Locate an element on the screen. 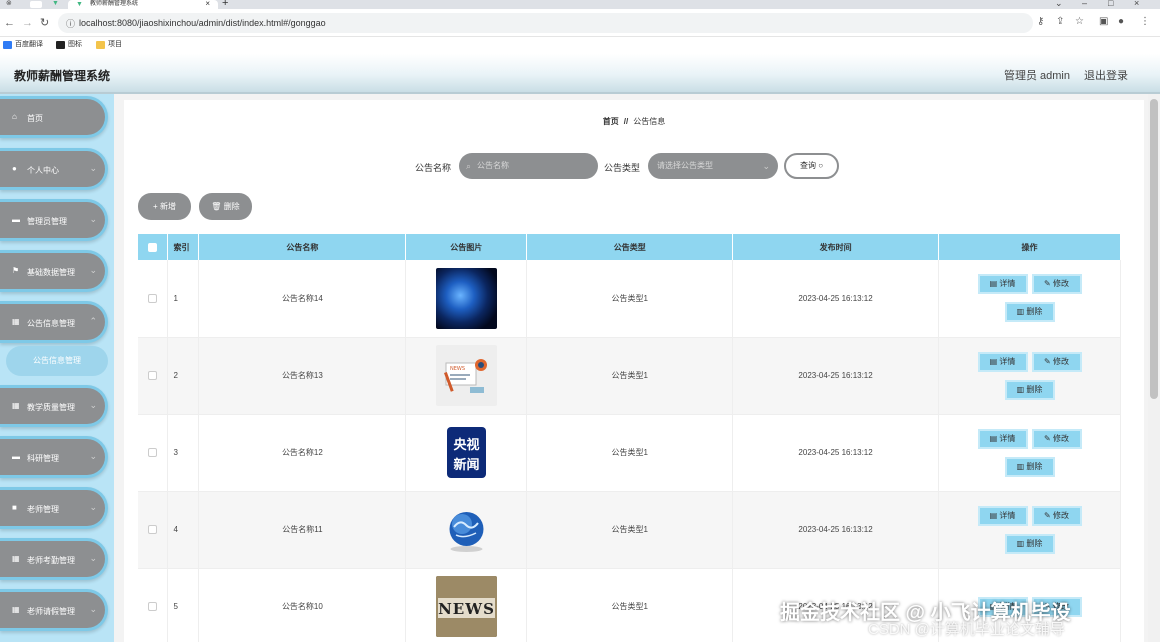 Image resolution: width=1160 pixels, height=642 pixels. briefcase-icon: ■ is located at coordinates (14, 507).